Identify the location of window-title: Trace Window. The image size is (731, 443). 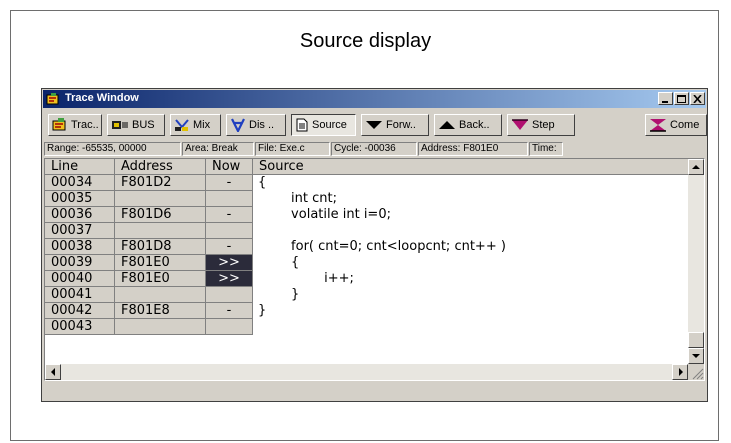
(102, 98).